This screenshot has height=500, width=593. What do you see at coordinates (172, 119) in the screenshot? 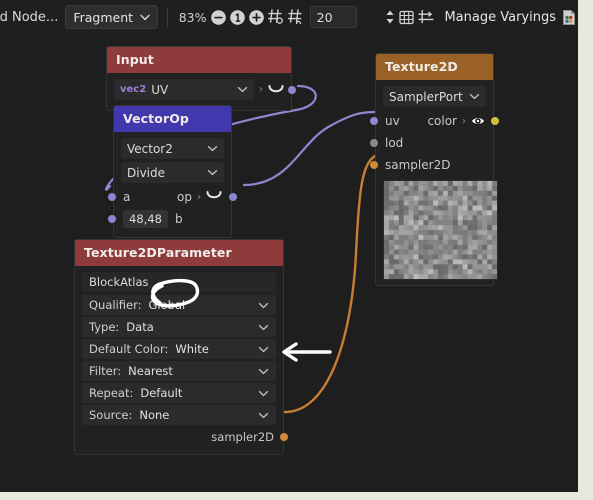
I see `node-vectorop-title: VectorOp` at bounding box center [172, 119].